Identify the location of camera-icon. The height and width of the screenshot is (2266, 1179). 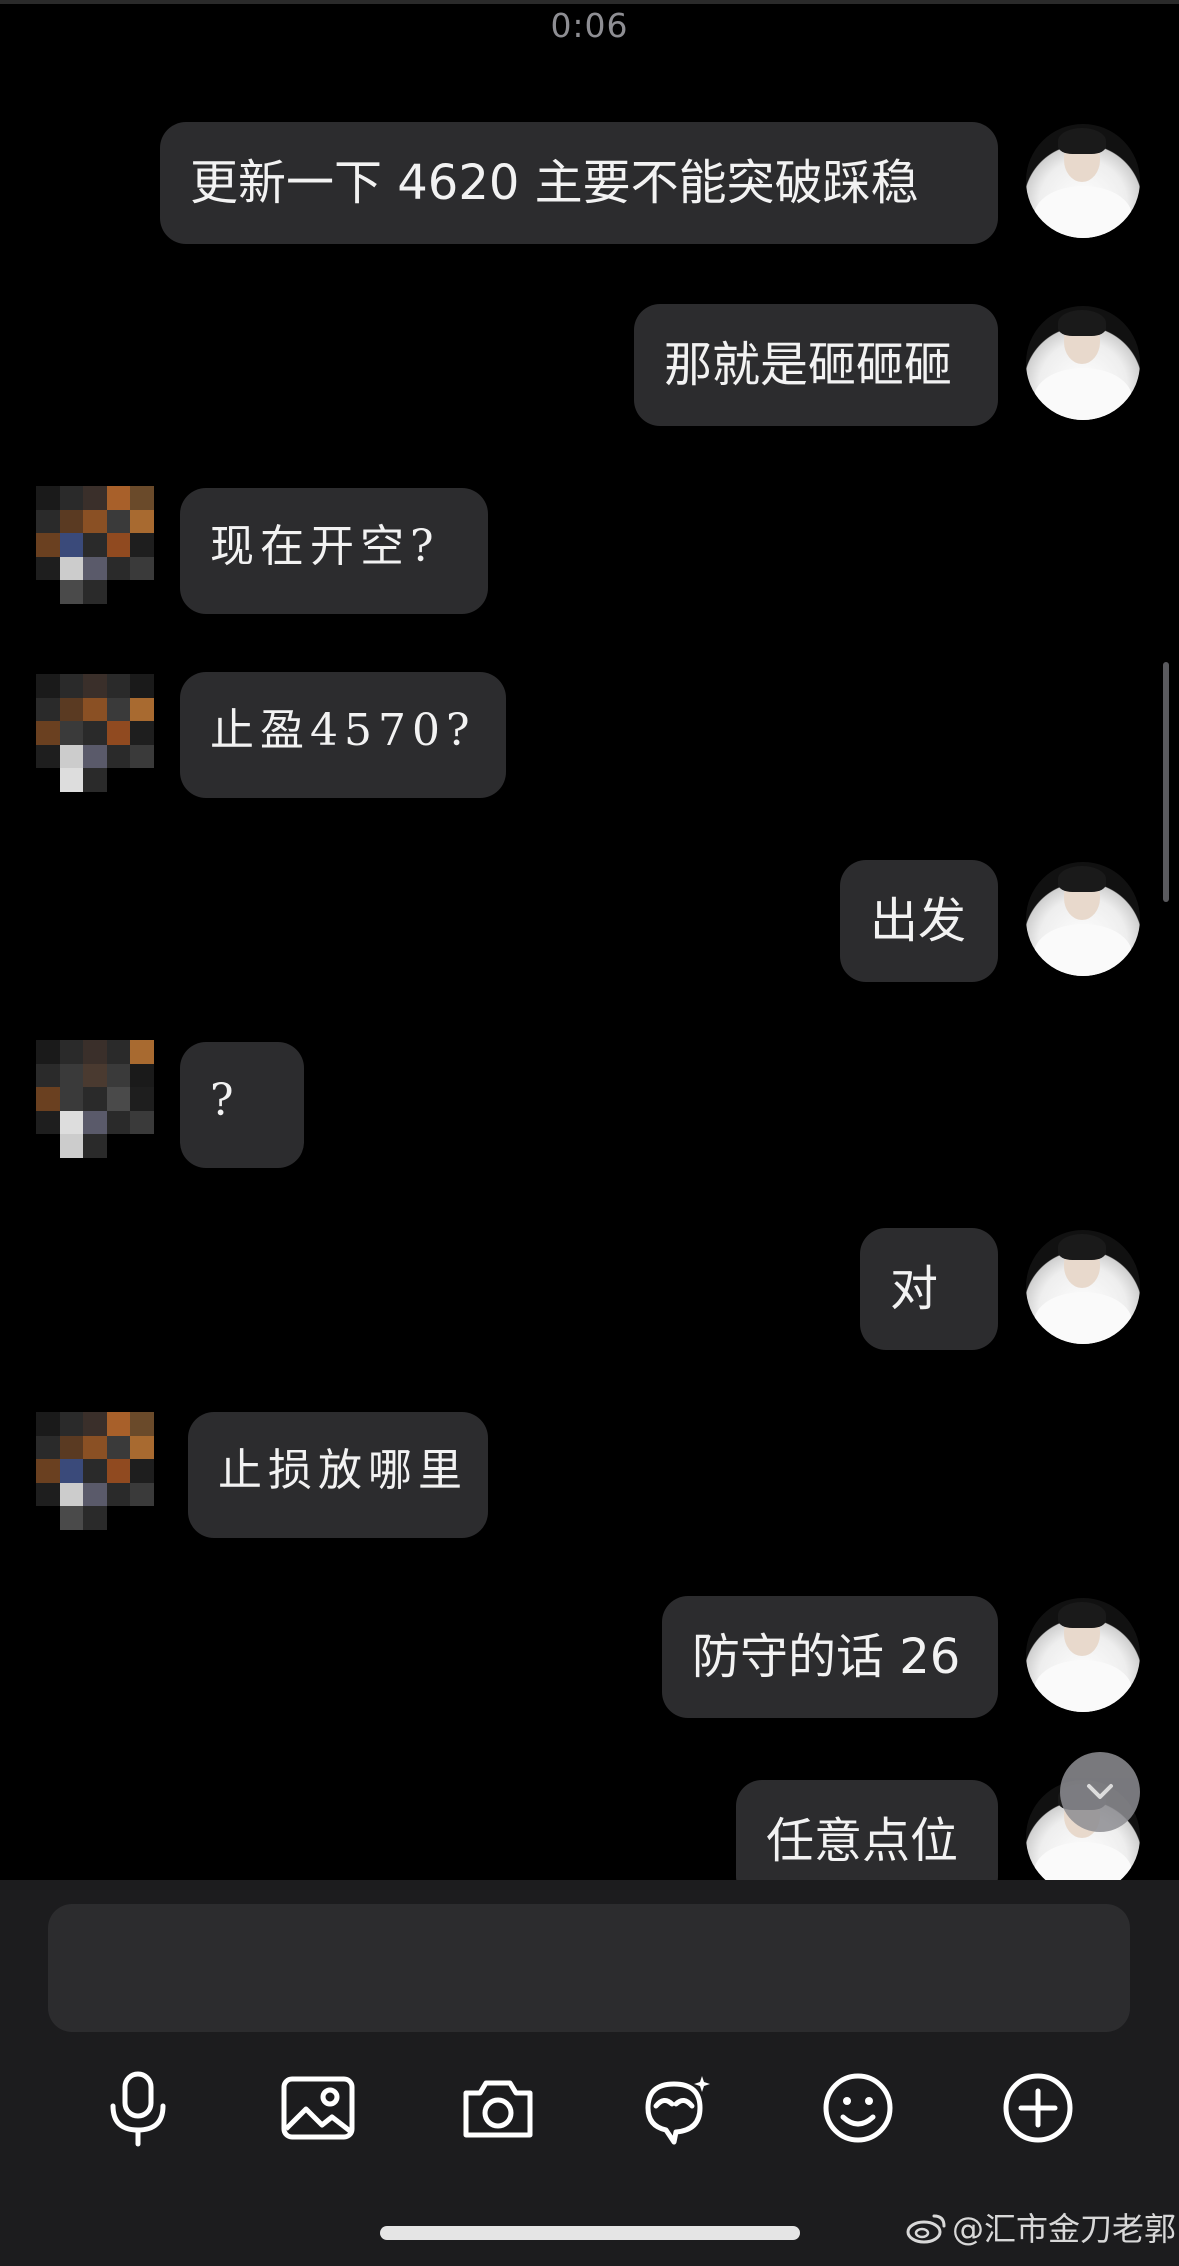
(498, 2109).